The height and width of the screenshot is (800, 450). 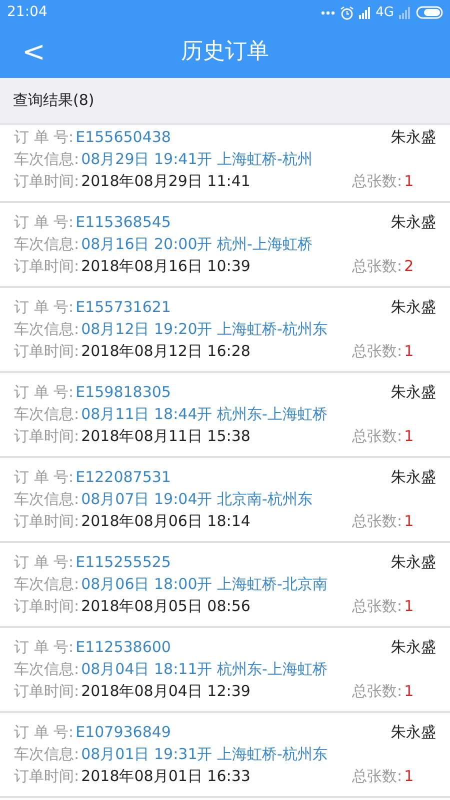 What do you see at coordinates (165, 181) in the screenshot?
I see `order-time: 2018年08月29日 11:41` at bounding box center [165, 181].